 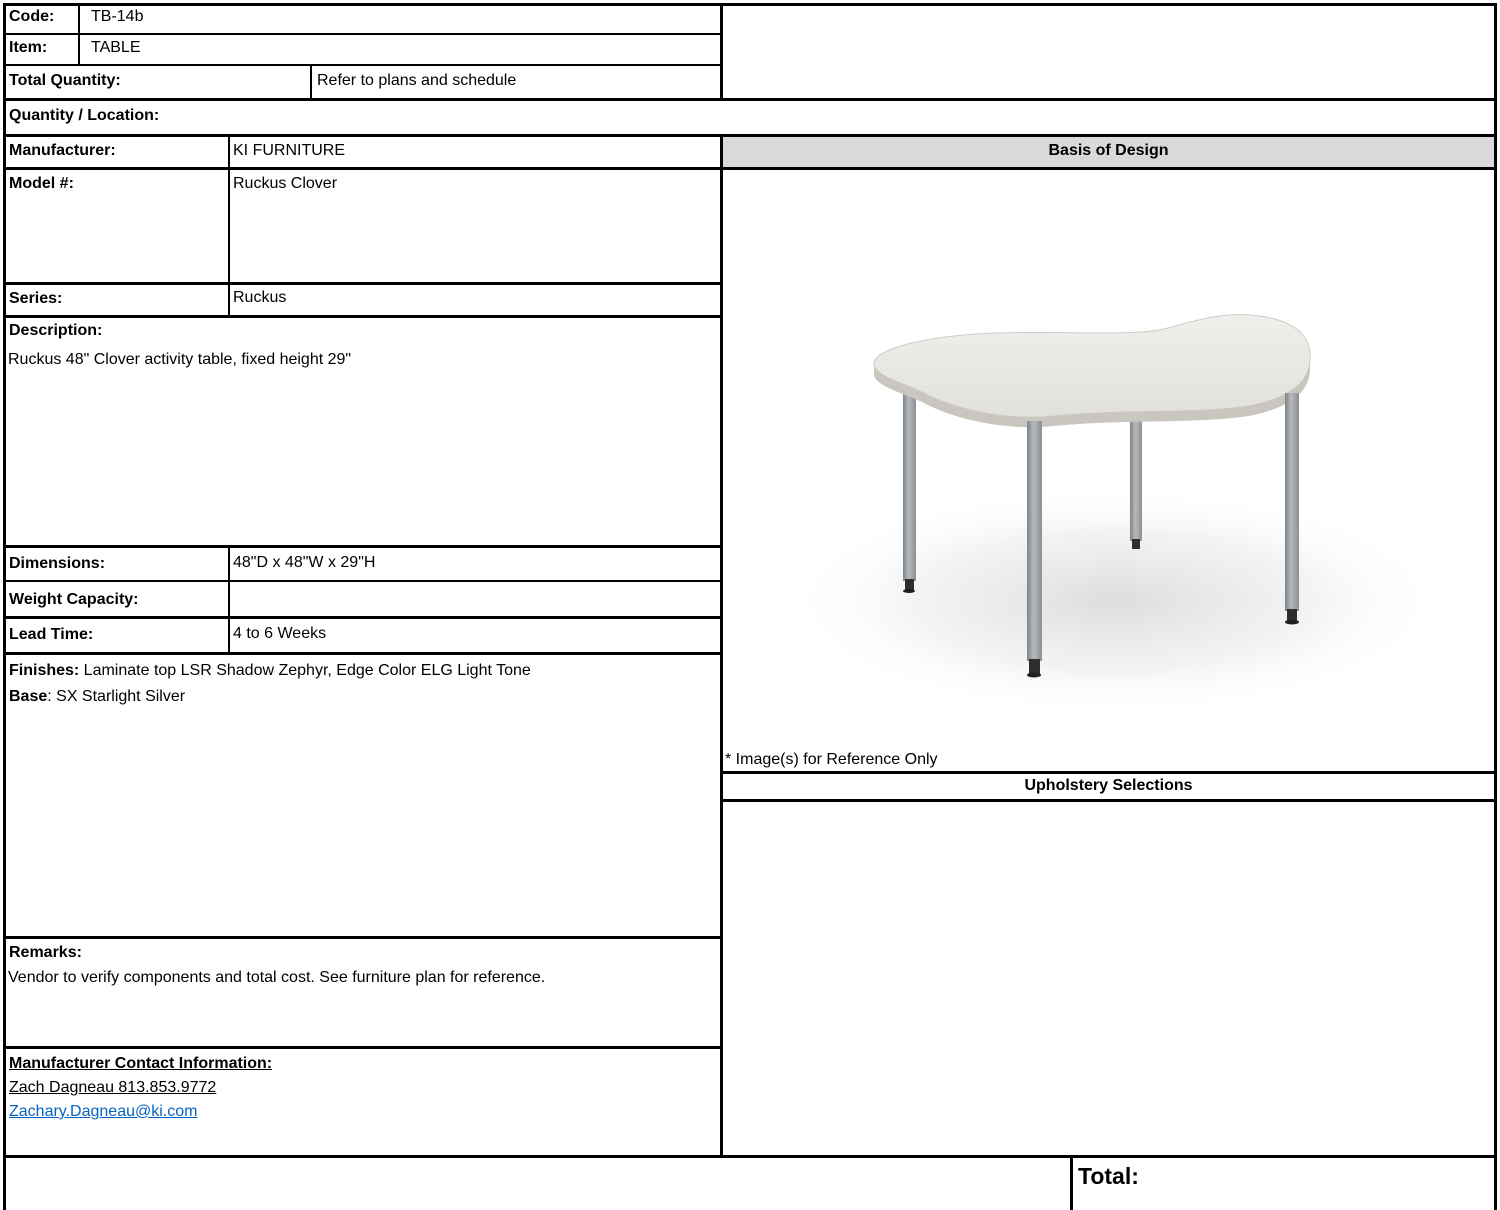 What do you see at coordinates (909, 487) in the screenshot?
I see `table-leg-back-left` at bounding box center [909, 487].